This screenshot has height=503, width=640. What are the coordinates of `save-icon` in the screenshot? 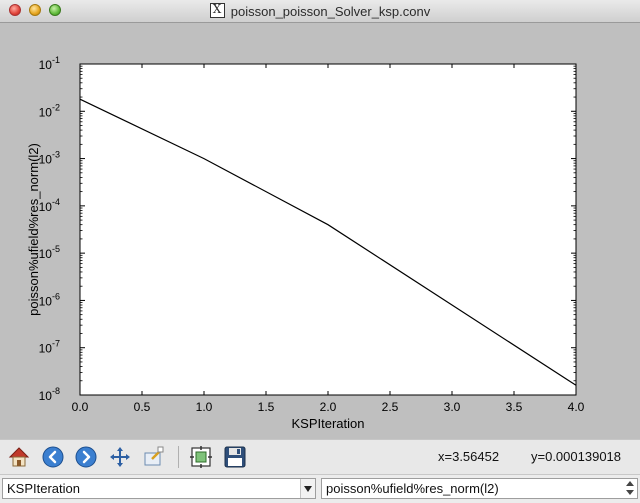 It's located at (235, 457).